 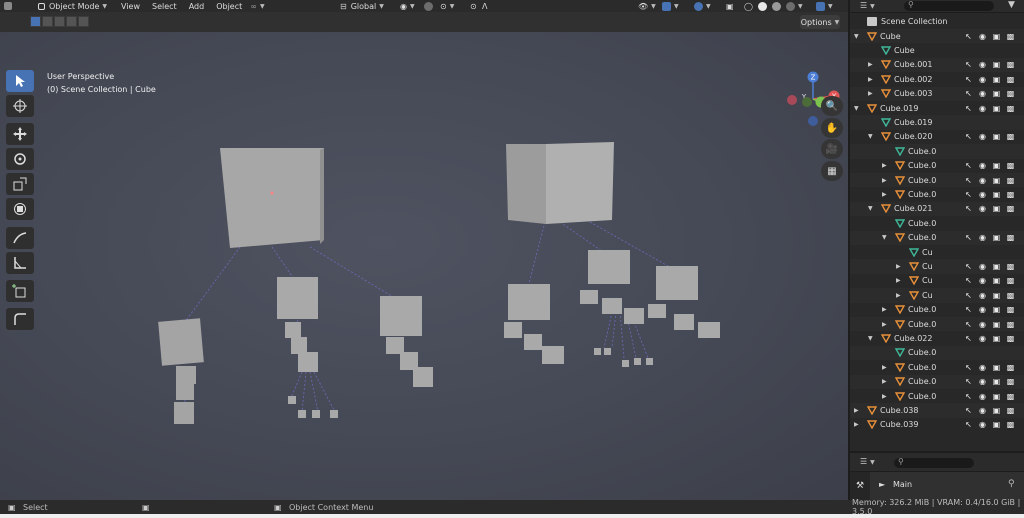 What do you see at coordinates (362, 6) in the screenshot?
I see `transform-orientation-dropdown: ⊟ Global ▼` at bounding box center [362, 6].